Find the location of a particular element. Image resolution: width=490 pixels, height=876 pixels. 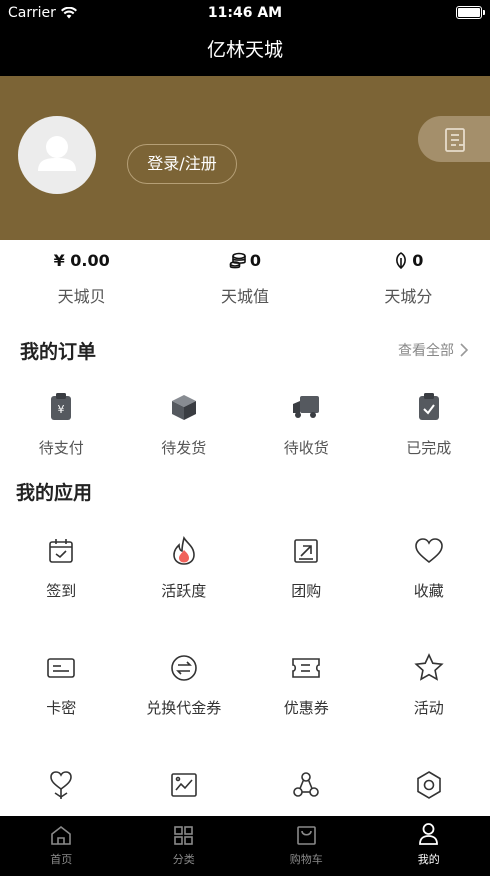

order-completed-label: 已完成 is located at coordinates (429, 448).